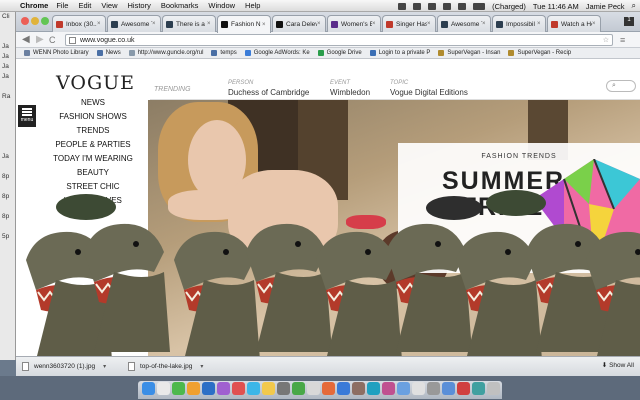 The image size is (640, 400). Describe the element at coordinates (462, 6) in the screenshot. I see `volume-icon` at that location.